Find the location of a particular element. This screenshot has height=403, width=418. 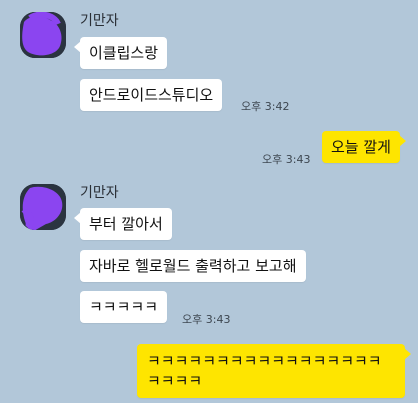

message-bubble: 이클립스랑 is located at coordinates (120, 53).